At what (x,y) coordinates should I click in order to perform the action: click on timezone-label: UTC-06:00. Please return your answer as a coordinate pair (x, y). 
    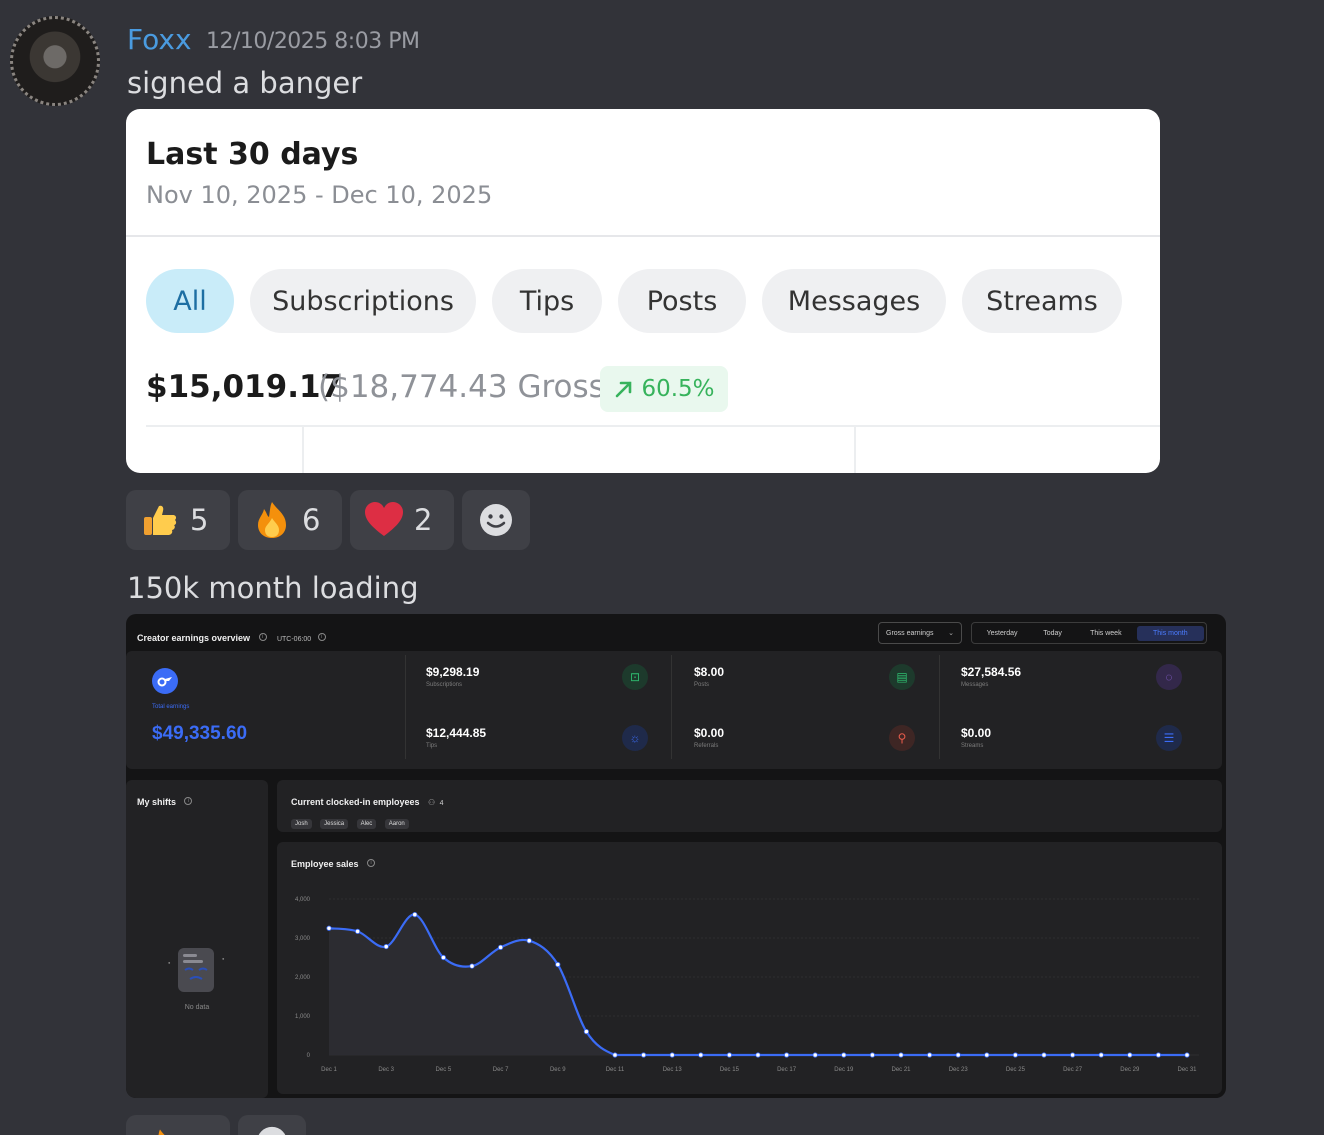
    Looking at the image, I should click on (294, 639).